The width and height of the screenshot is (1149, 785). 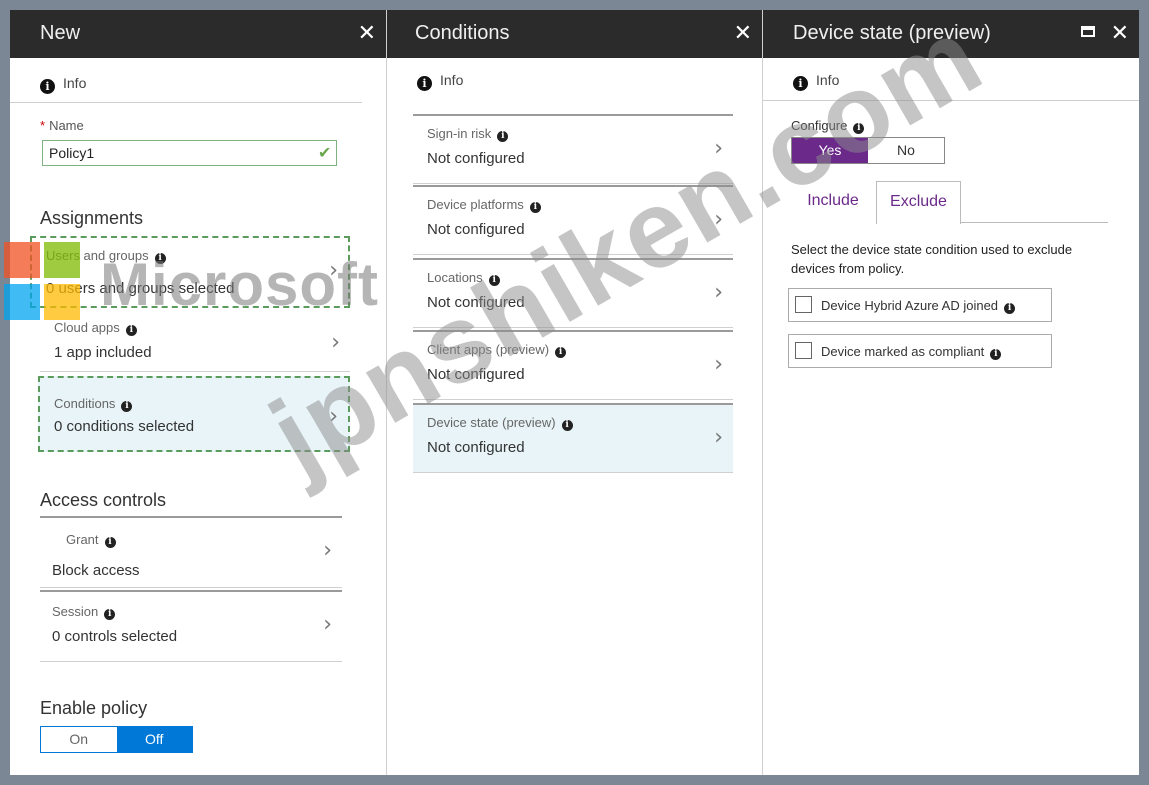 I want to click on condition-item: Locations i Not configured ›, so click(x=573, y=293).